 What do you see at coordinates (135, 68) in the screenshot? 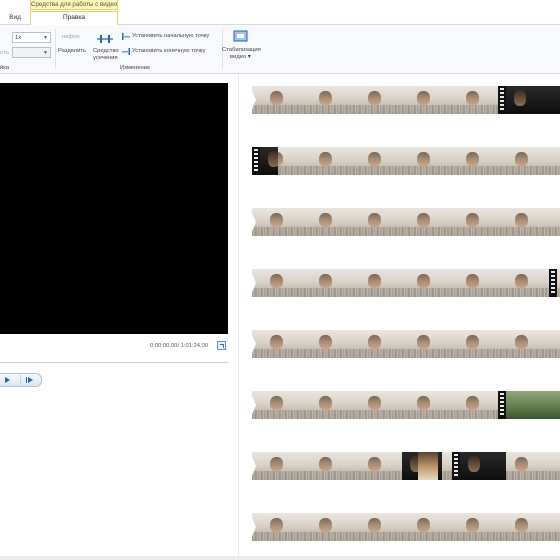
I see `group-label-edit: Изменение` at bounding box center [135, 68].